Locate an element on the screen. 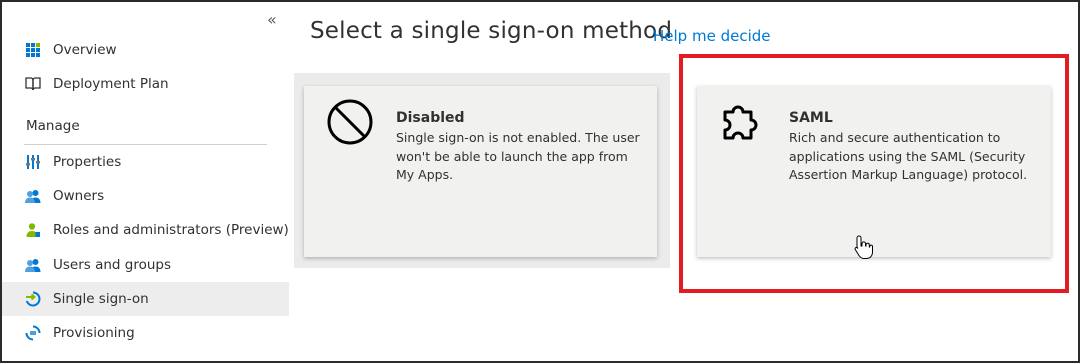  roles-user-icon is located at coordinates (33, 230).